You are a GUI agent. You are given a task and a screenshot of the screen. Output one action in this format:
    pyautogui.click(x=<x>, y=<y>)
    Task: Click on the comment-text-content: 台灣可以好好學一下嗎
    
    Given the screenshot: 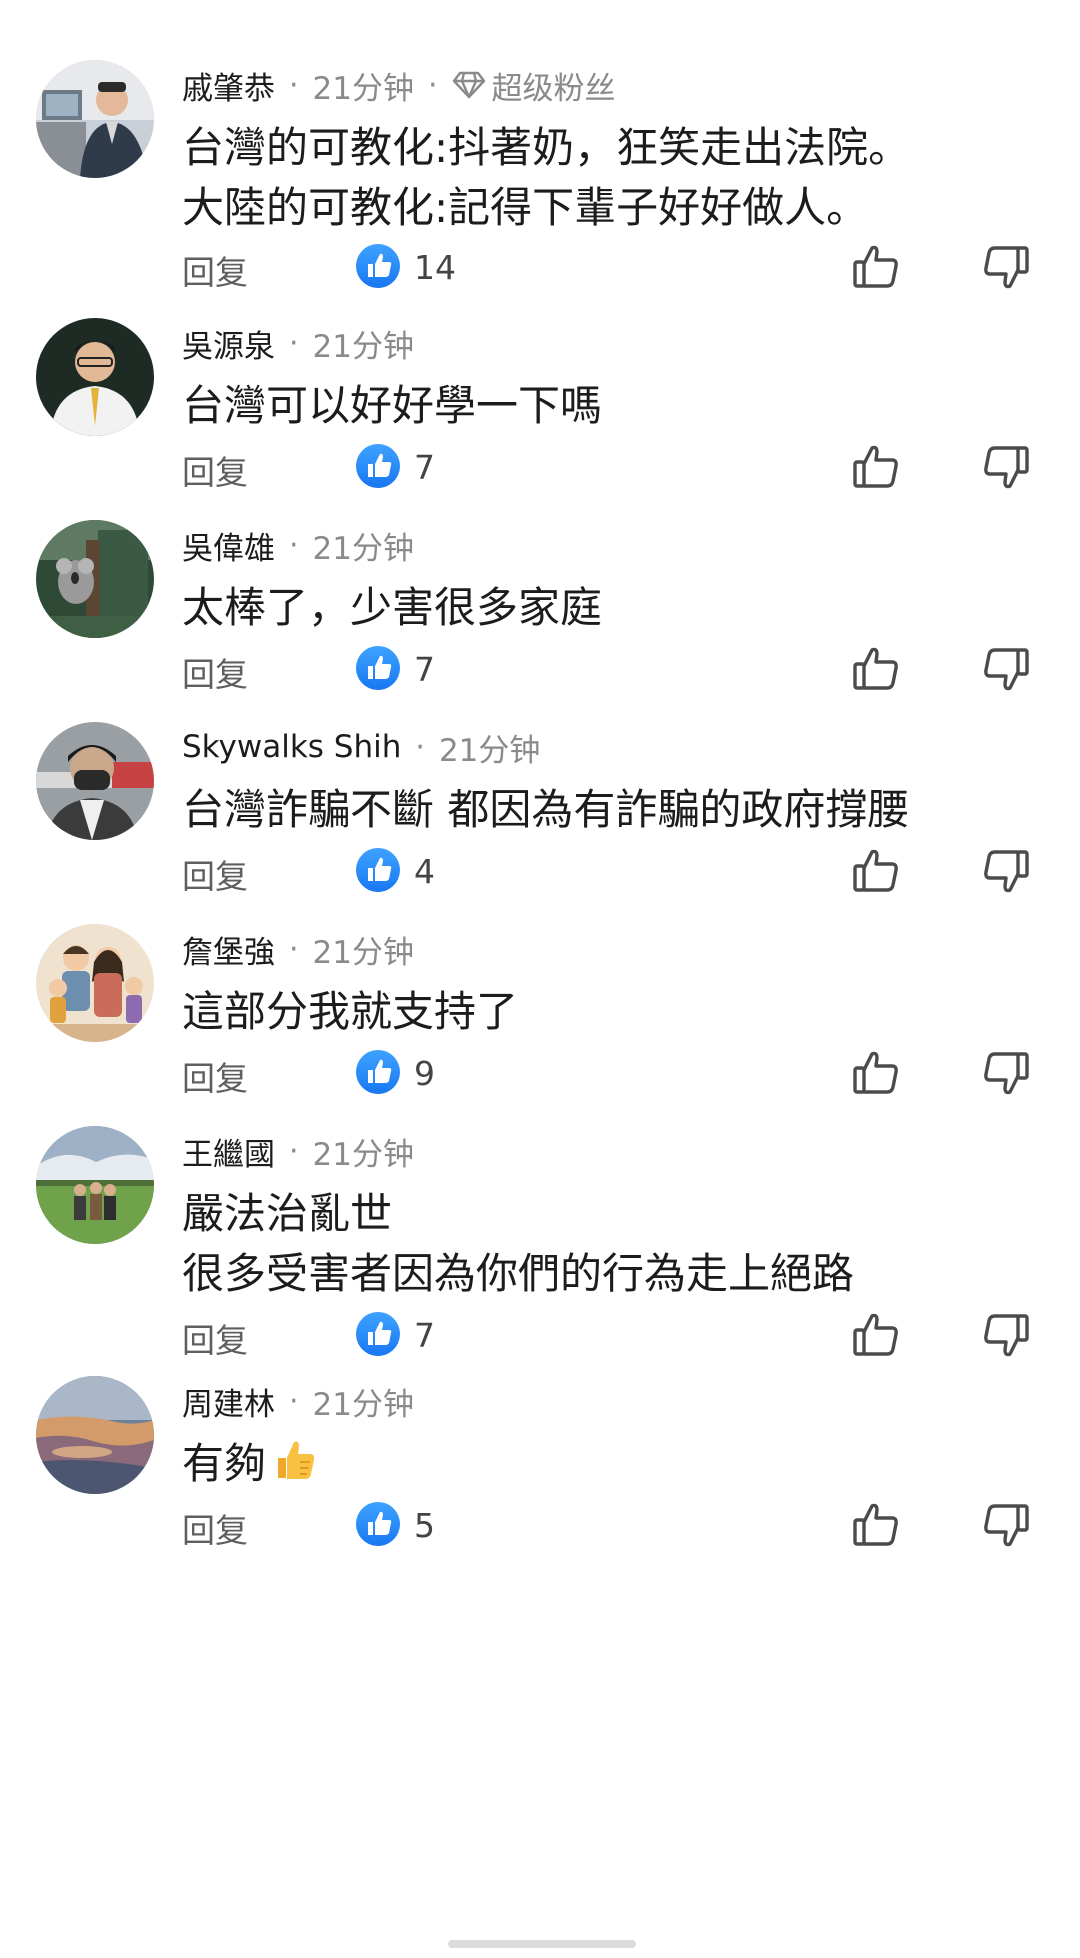 What is the action you would take?
    pyautogui.click(x=392, y=405)
    